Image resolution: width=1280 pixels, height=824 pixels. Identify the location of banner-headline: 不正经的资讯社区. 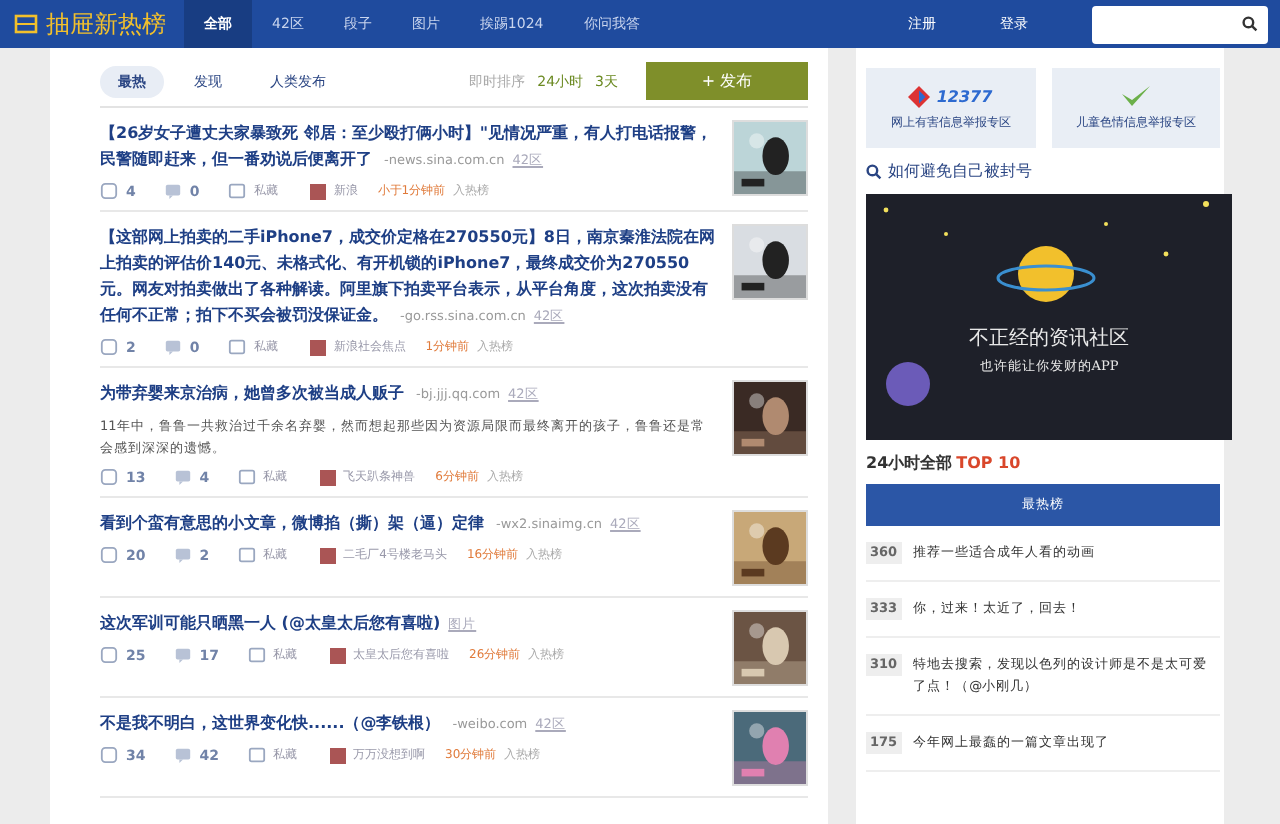
(1049, 338).